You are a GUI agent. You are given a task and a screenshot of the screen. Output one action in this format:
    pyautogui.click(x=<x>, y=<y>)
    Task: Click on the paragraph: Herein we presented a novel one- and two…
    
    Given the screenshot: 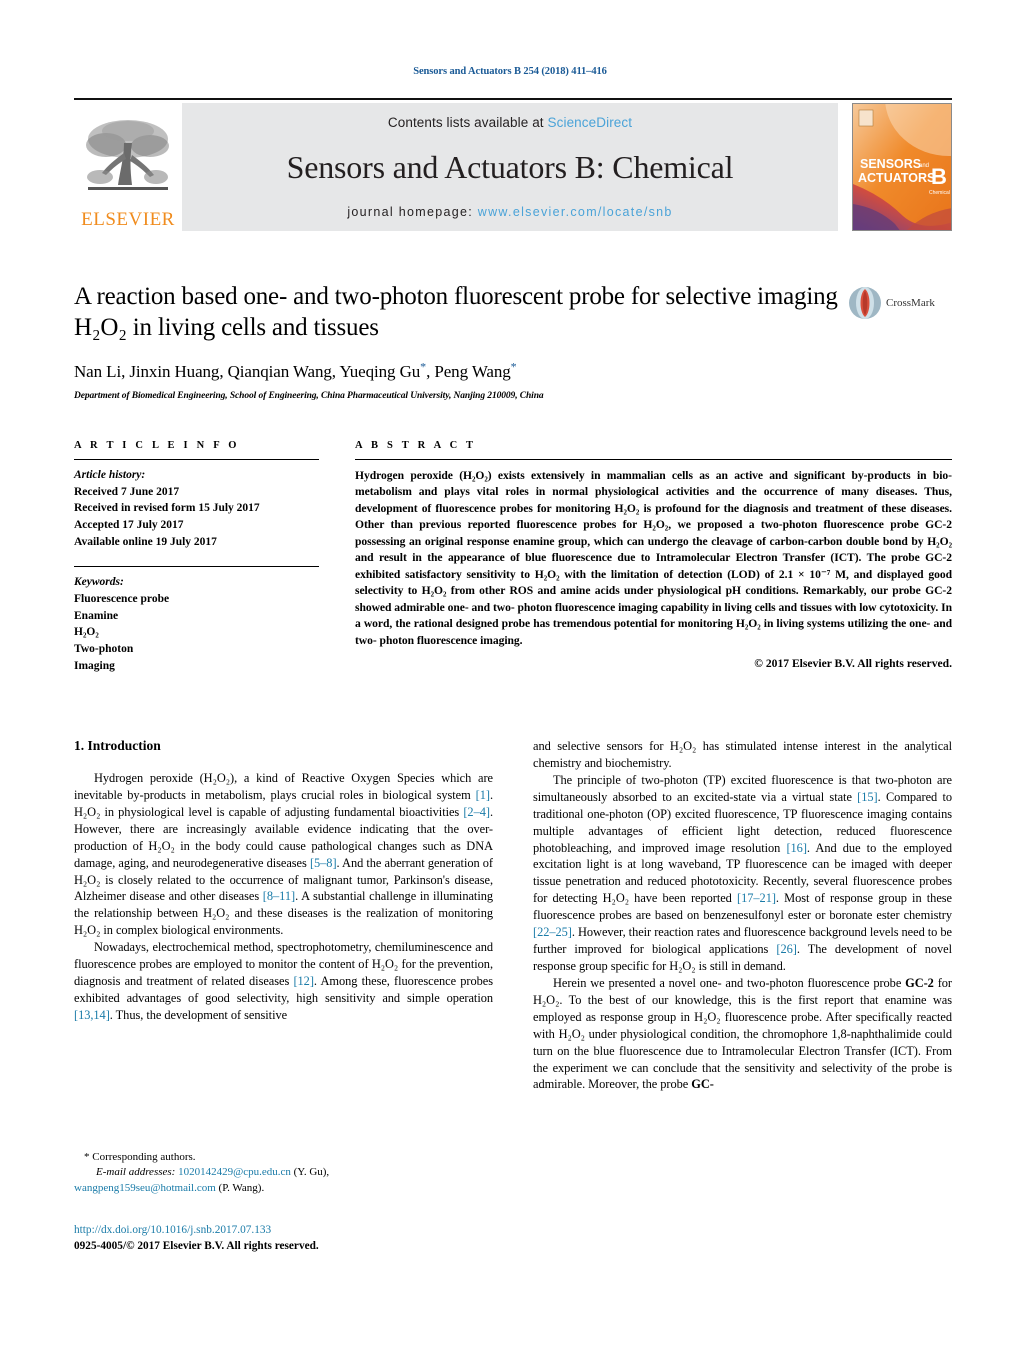 What is the action you would take?
    pyautogui.click(x=742, y=1033)
    